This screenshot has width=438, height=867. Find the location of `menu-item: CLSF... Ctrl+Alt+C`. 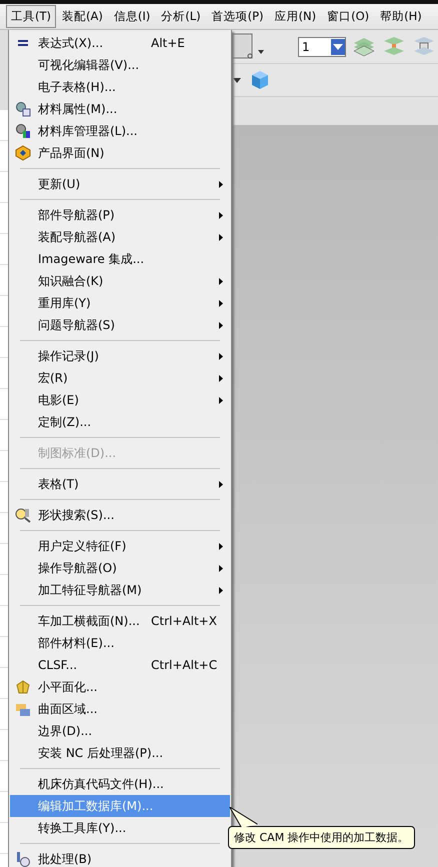

menu-item: CLSF... Ctrl+Alt+C is located at coordinates (120, 665).